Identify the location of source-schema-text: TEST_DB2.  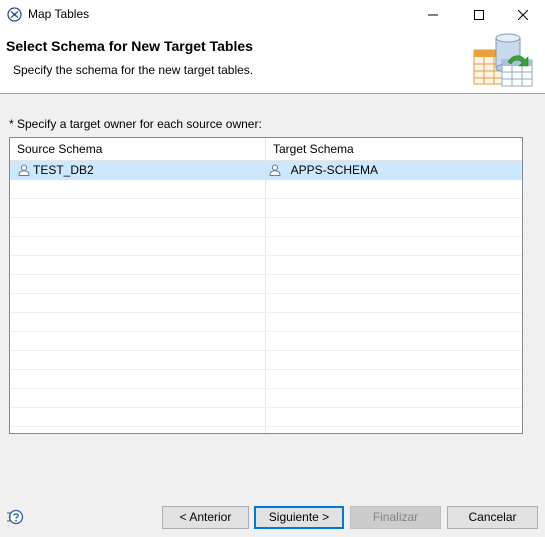
(63, 170).